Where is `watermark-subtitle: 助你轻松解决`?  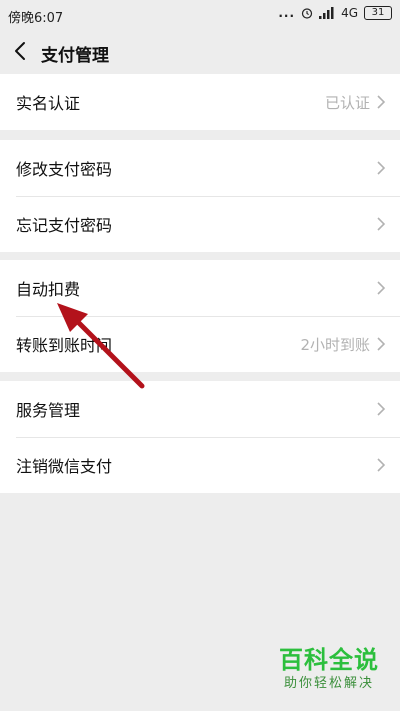
watermark-subtitle: 助你轻松解决 is located at coordinates (328, 683).